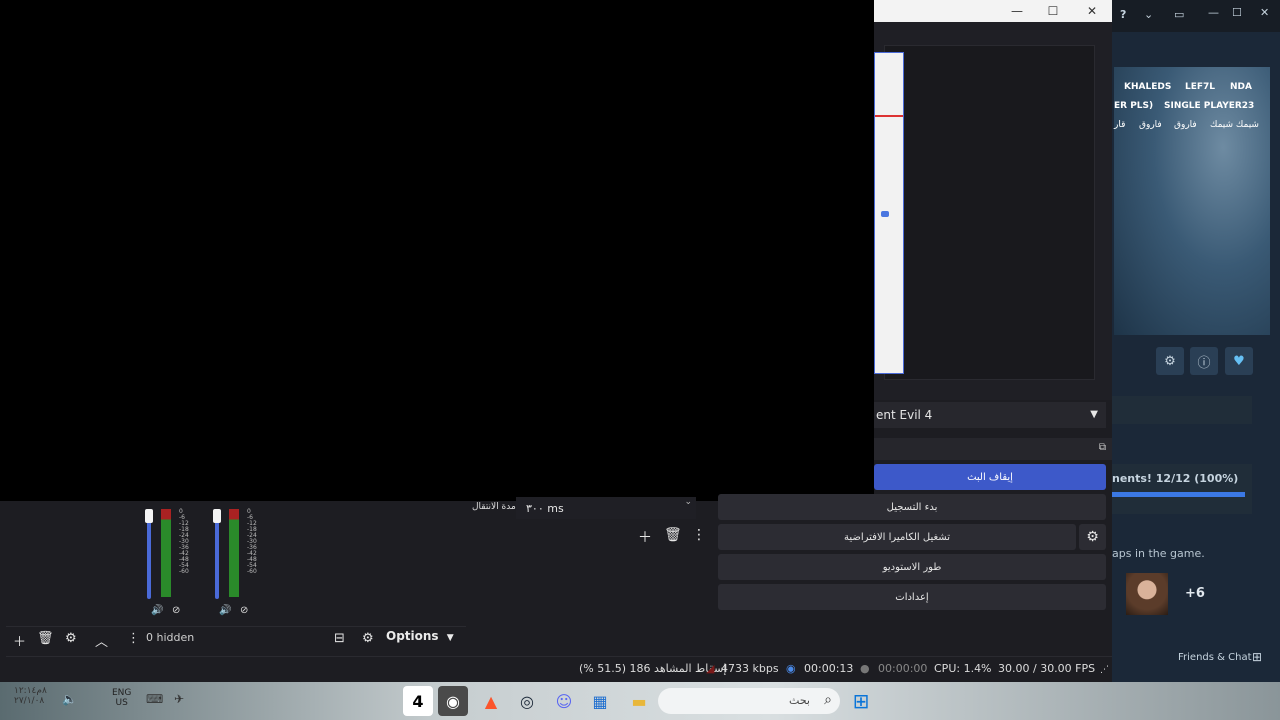 The width and height of the screenshot is (1280, 720). What do you see at coordinates (1133, 106) in the screenshot?
I see `friend-tag: ER PLS)` at bounding box center [1133, 106].